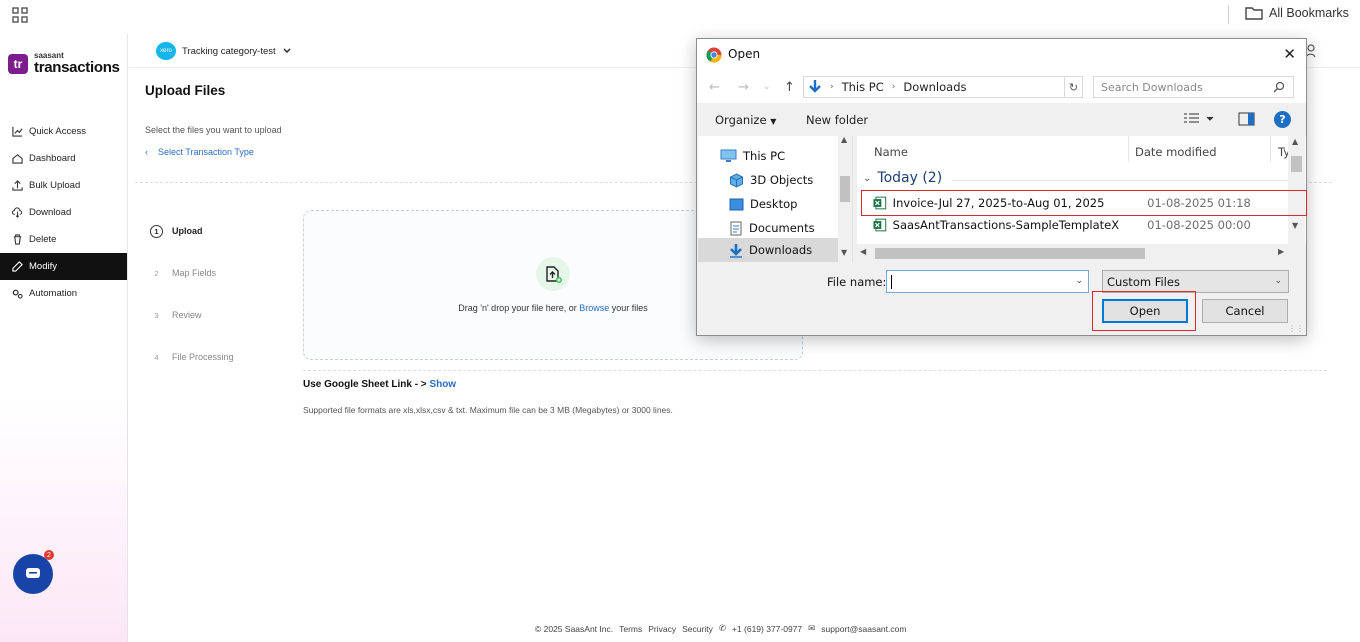  I want to click on scroll-left-icon: ◀, so click(863, 251).